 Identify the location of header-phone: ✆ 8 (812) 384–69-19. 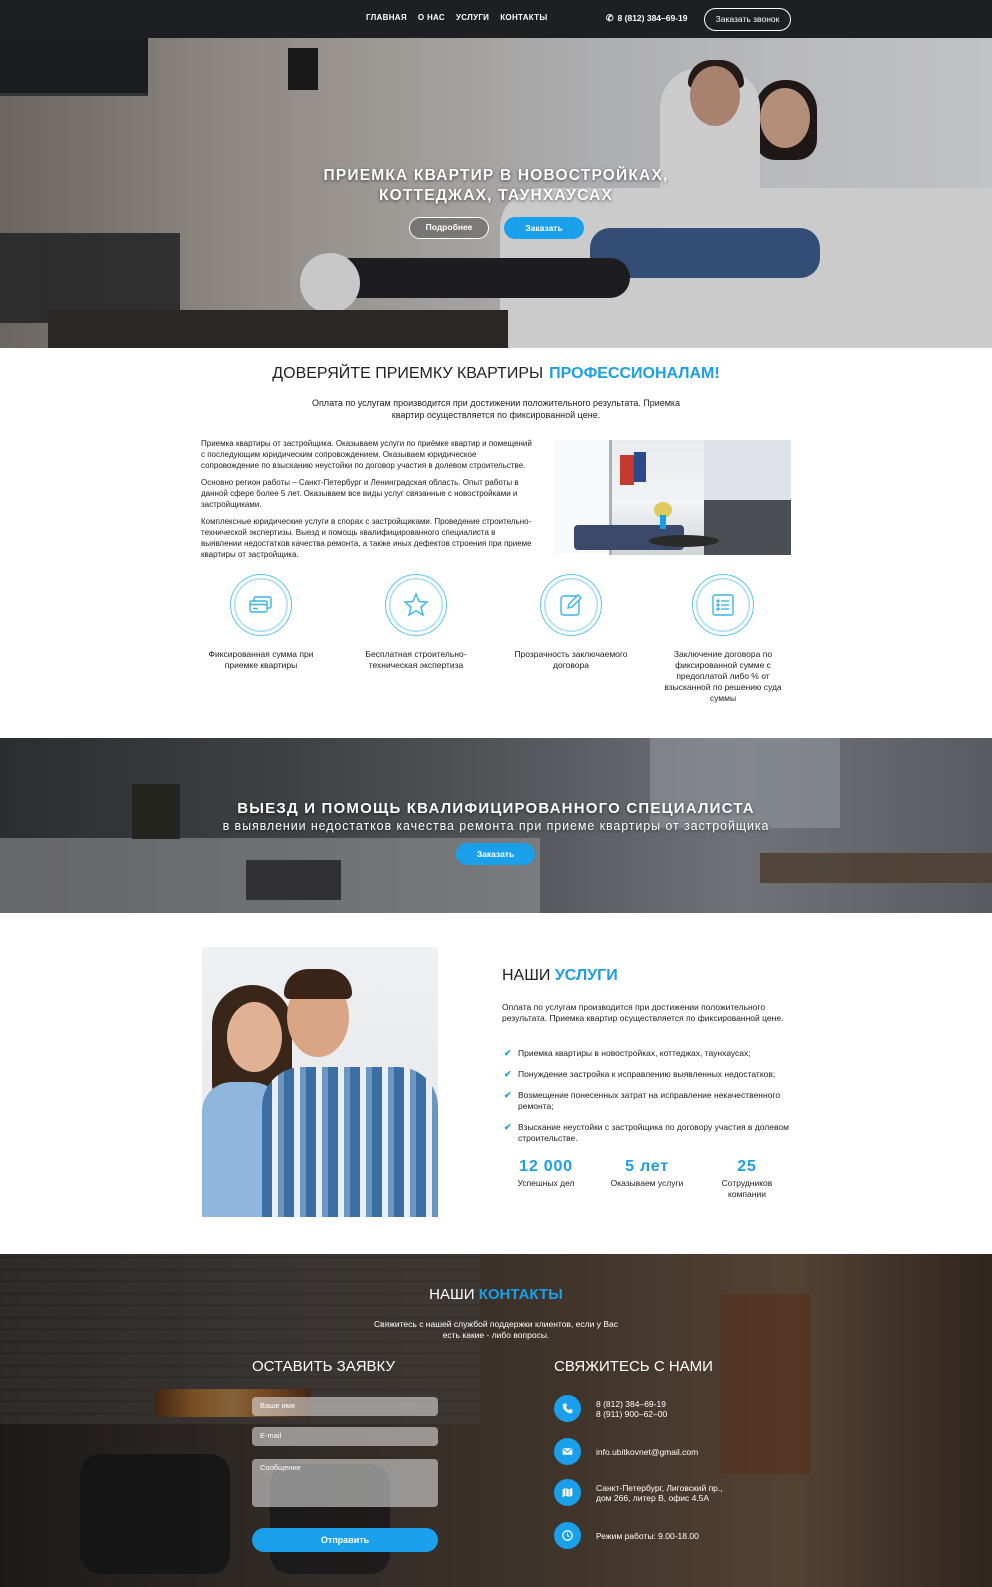
(647, 18).